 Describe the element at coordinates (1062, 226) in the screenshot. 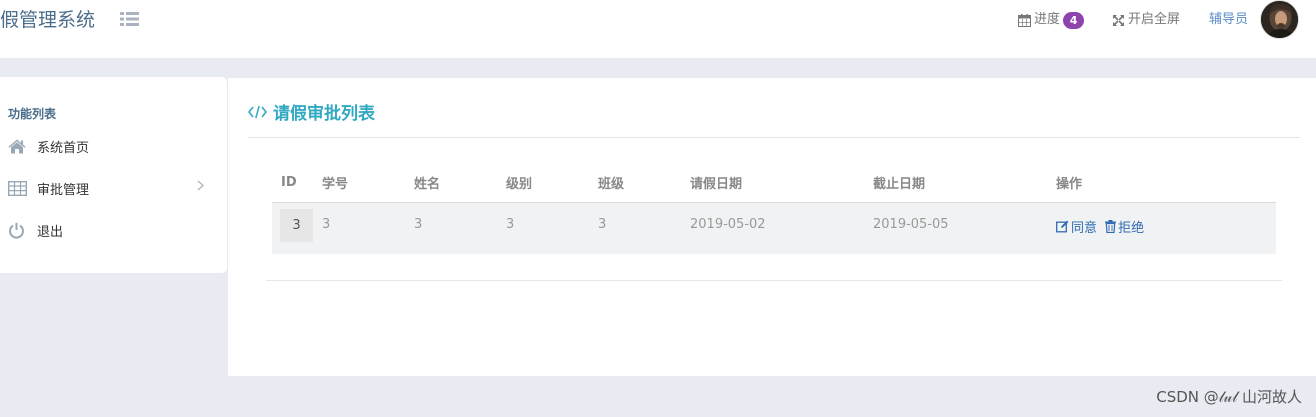

I see `edit-icon` at that location.